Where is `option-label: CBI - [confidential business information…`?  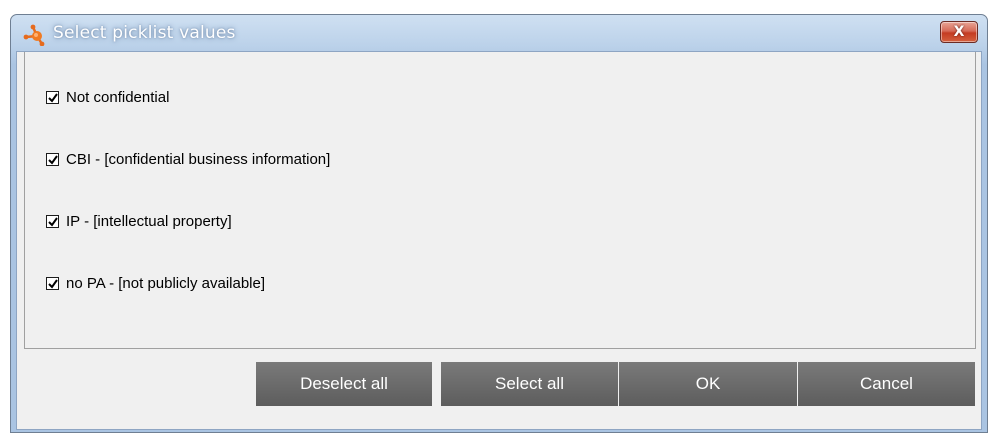 option-label: CBI - [confidential business information… is located at coordinates (198, 159).